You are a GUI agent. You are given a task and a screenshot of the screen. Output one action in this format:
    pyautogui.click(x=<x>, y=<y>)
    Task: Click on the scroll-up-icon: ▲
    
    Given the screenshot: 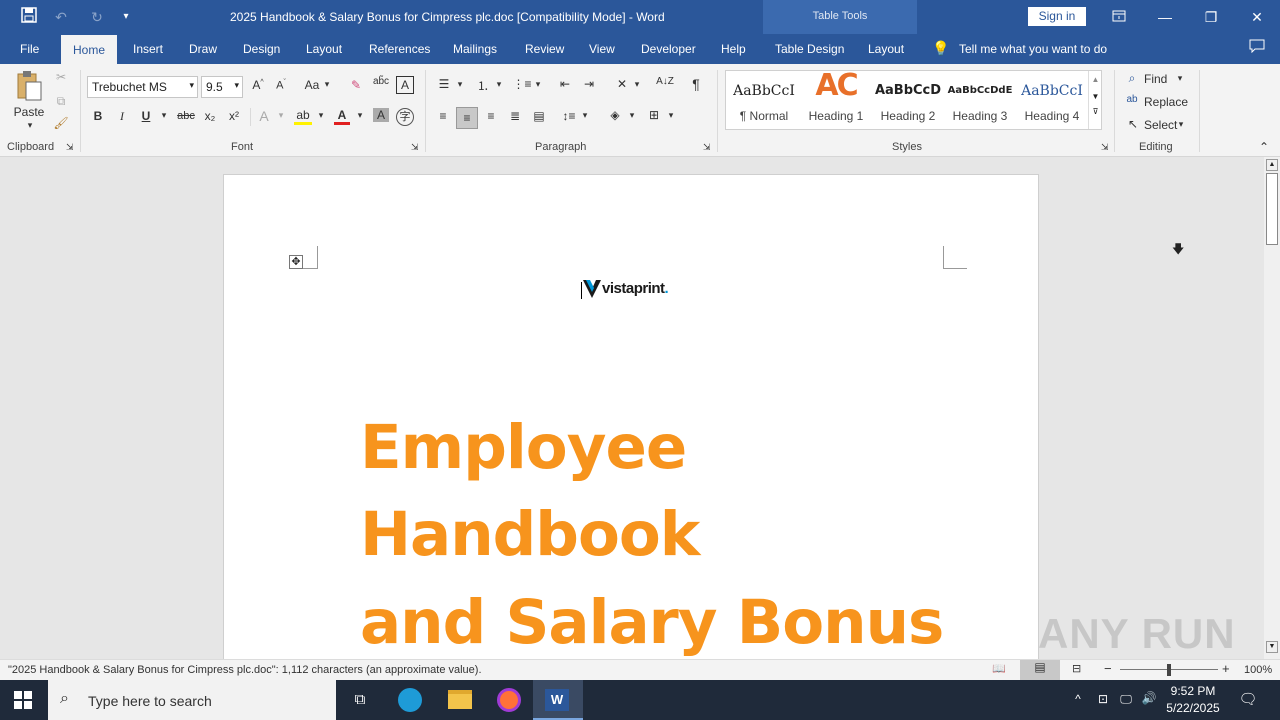 What is the action you would take?
    pyautogui.click(x=1272, y=165)
    